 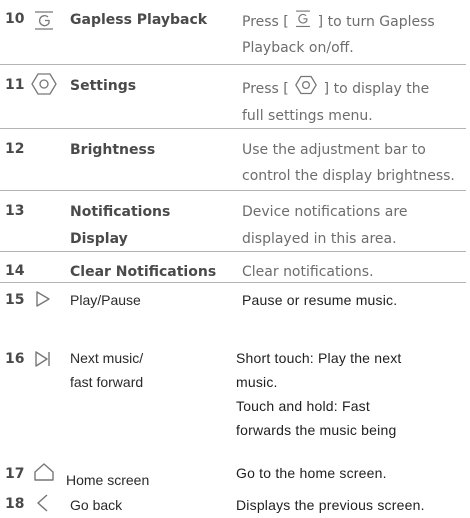 I want to click on description-text: Clear notifications., so click(x=308, y=272).